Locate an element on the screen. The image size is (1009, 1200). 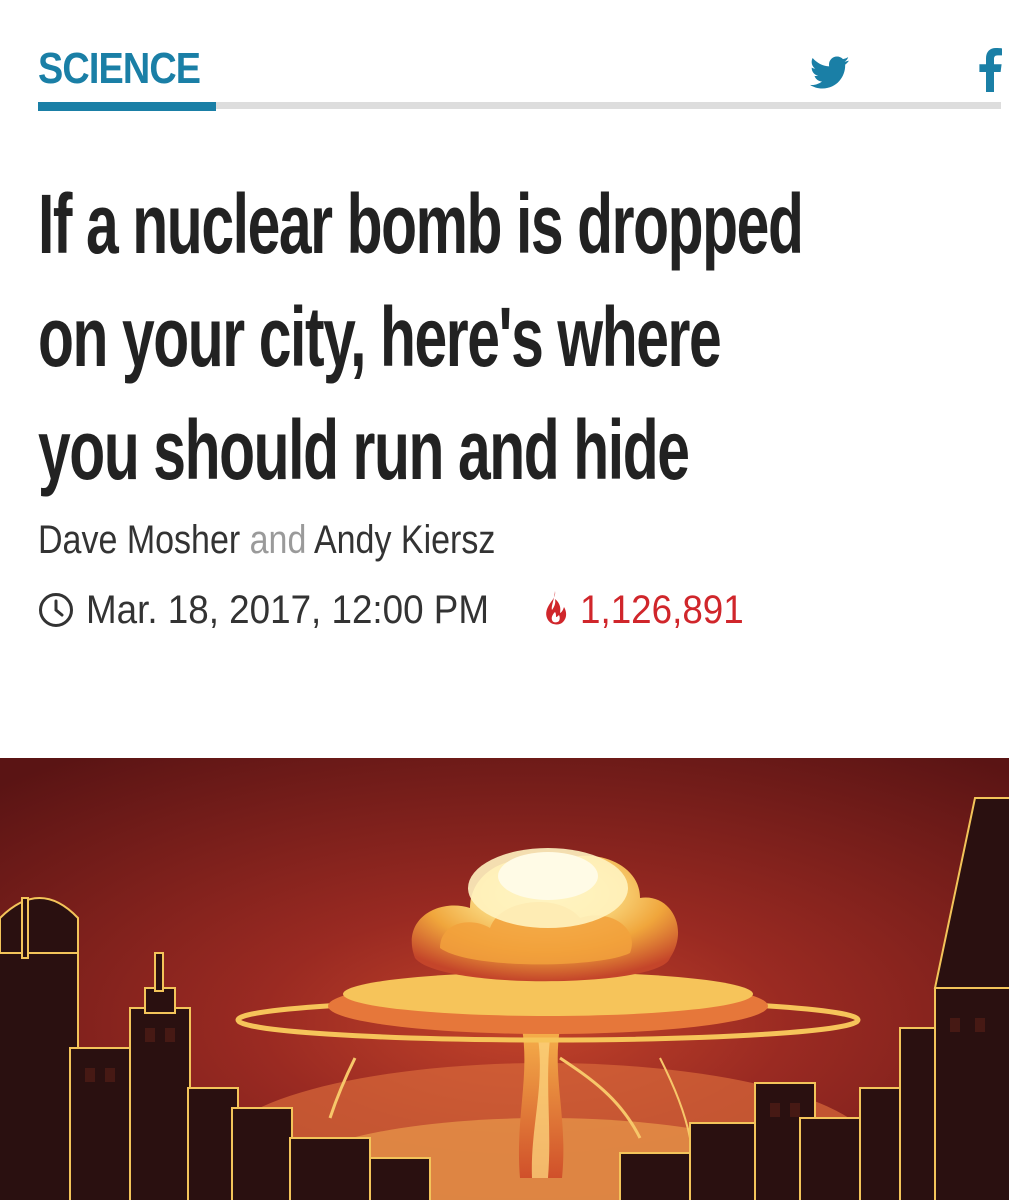
author-link: Andy Kiersz is located at coordinates (404, 540).